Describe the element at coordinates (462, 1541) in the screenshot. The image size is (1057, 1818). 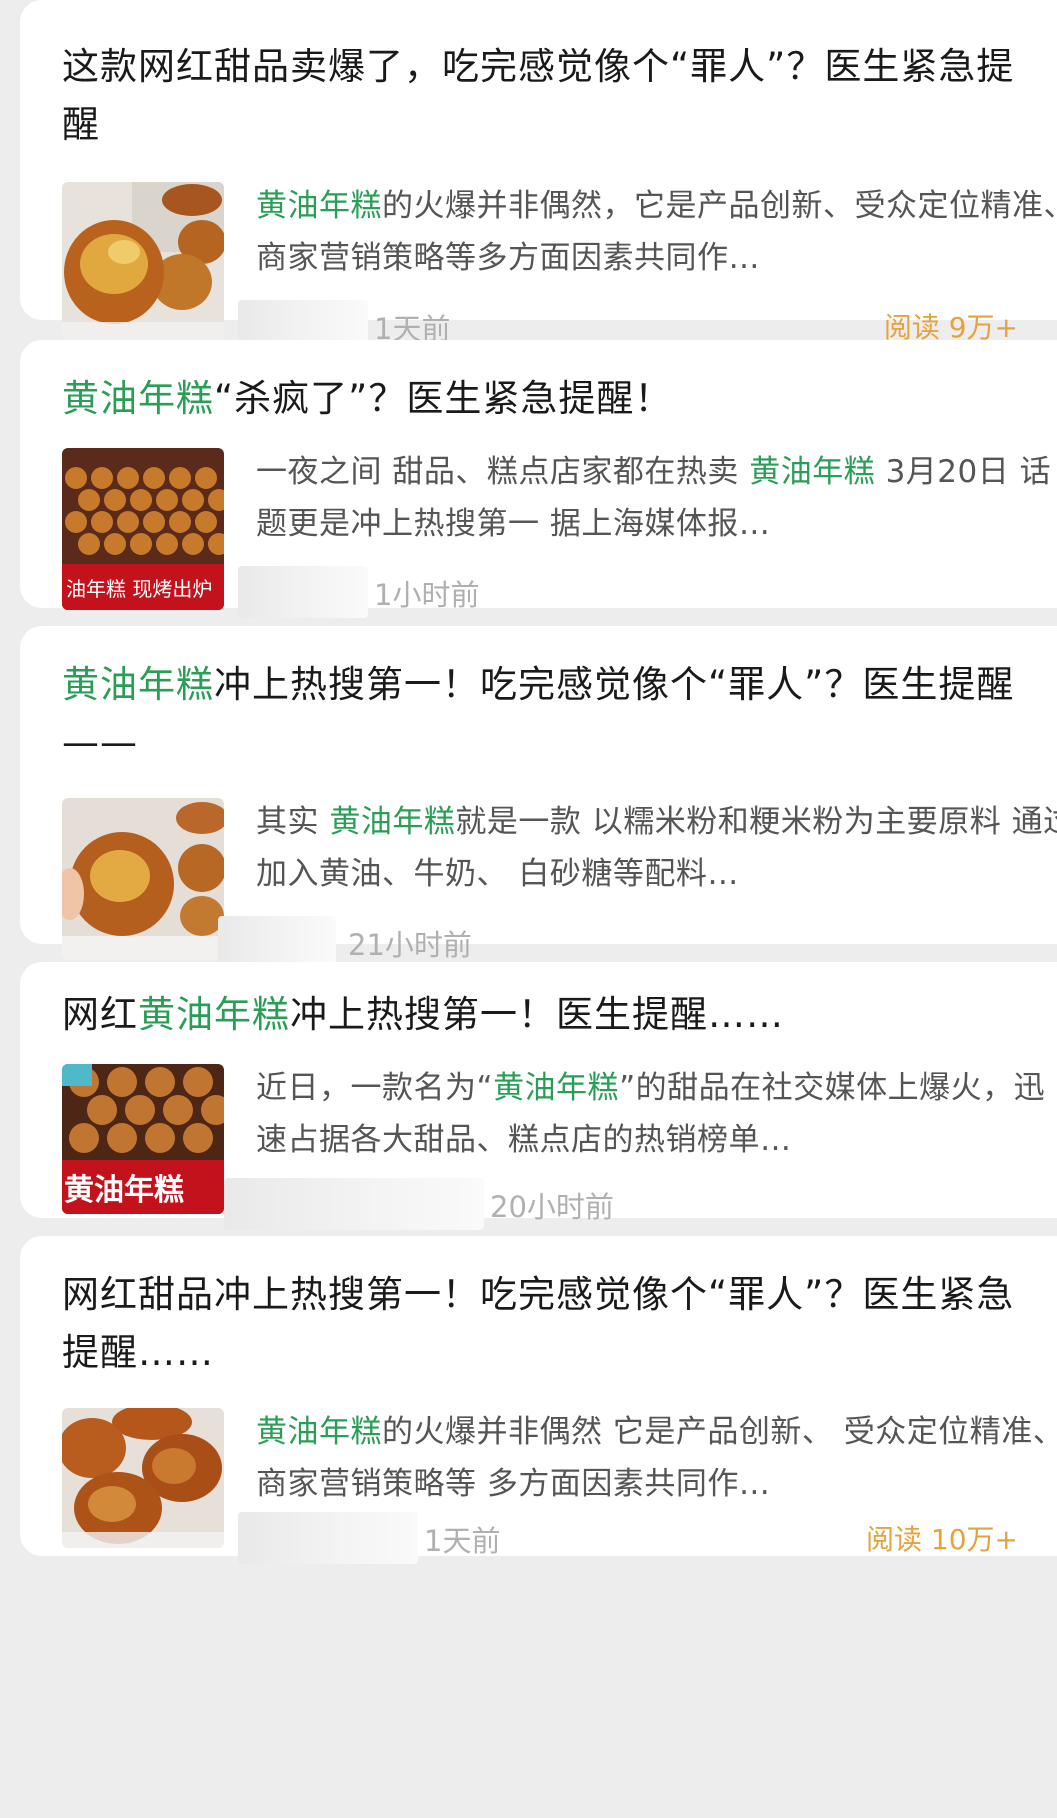
I see `publish-time: 1天前` at that location.